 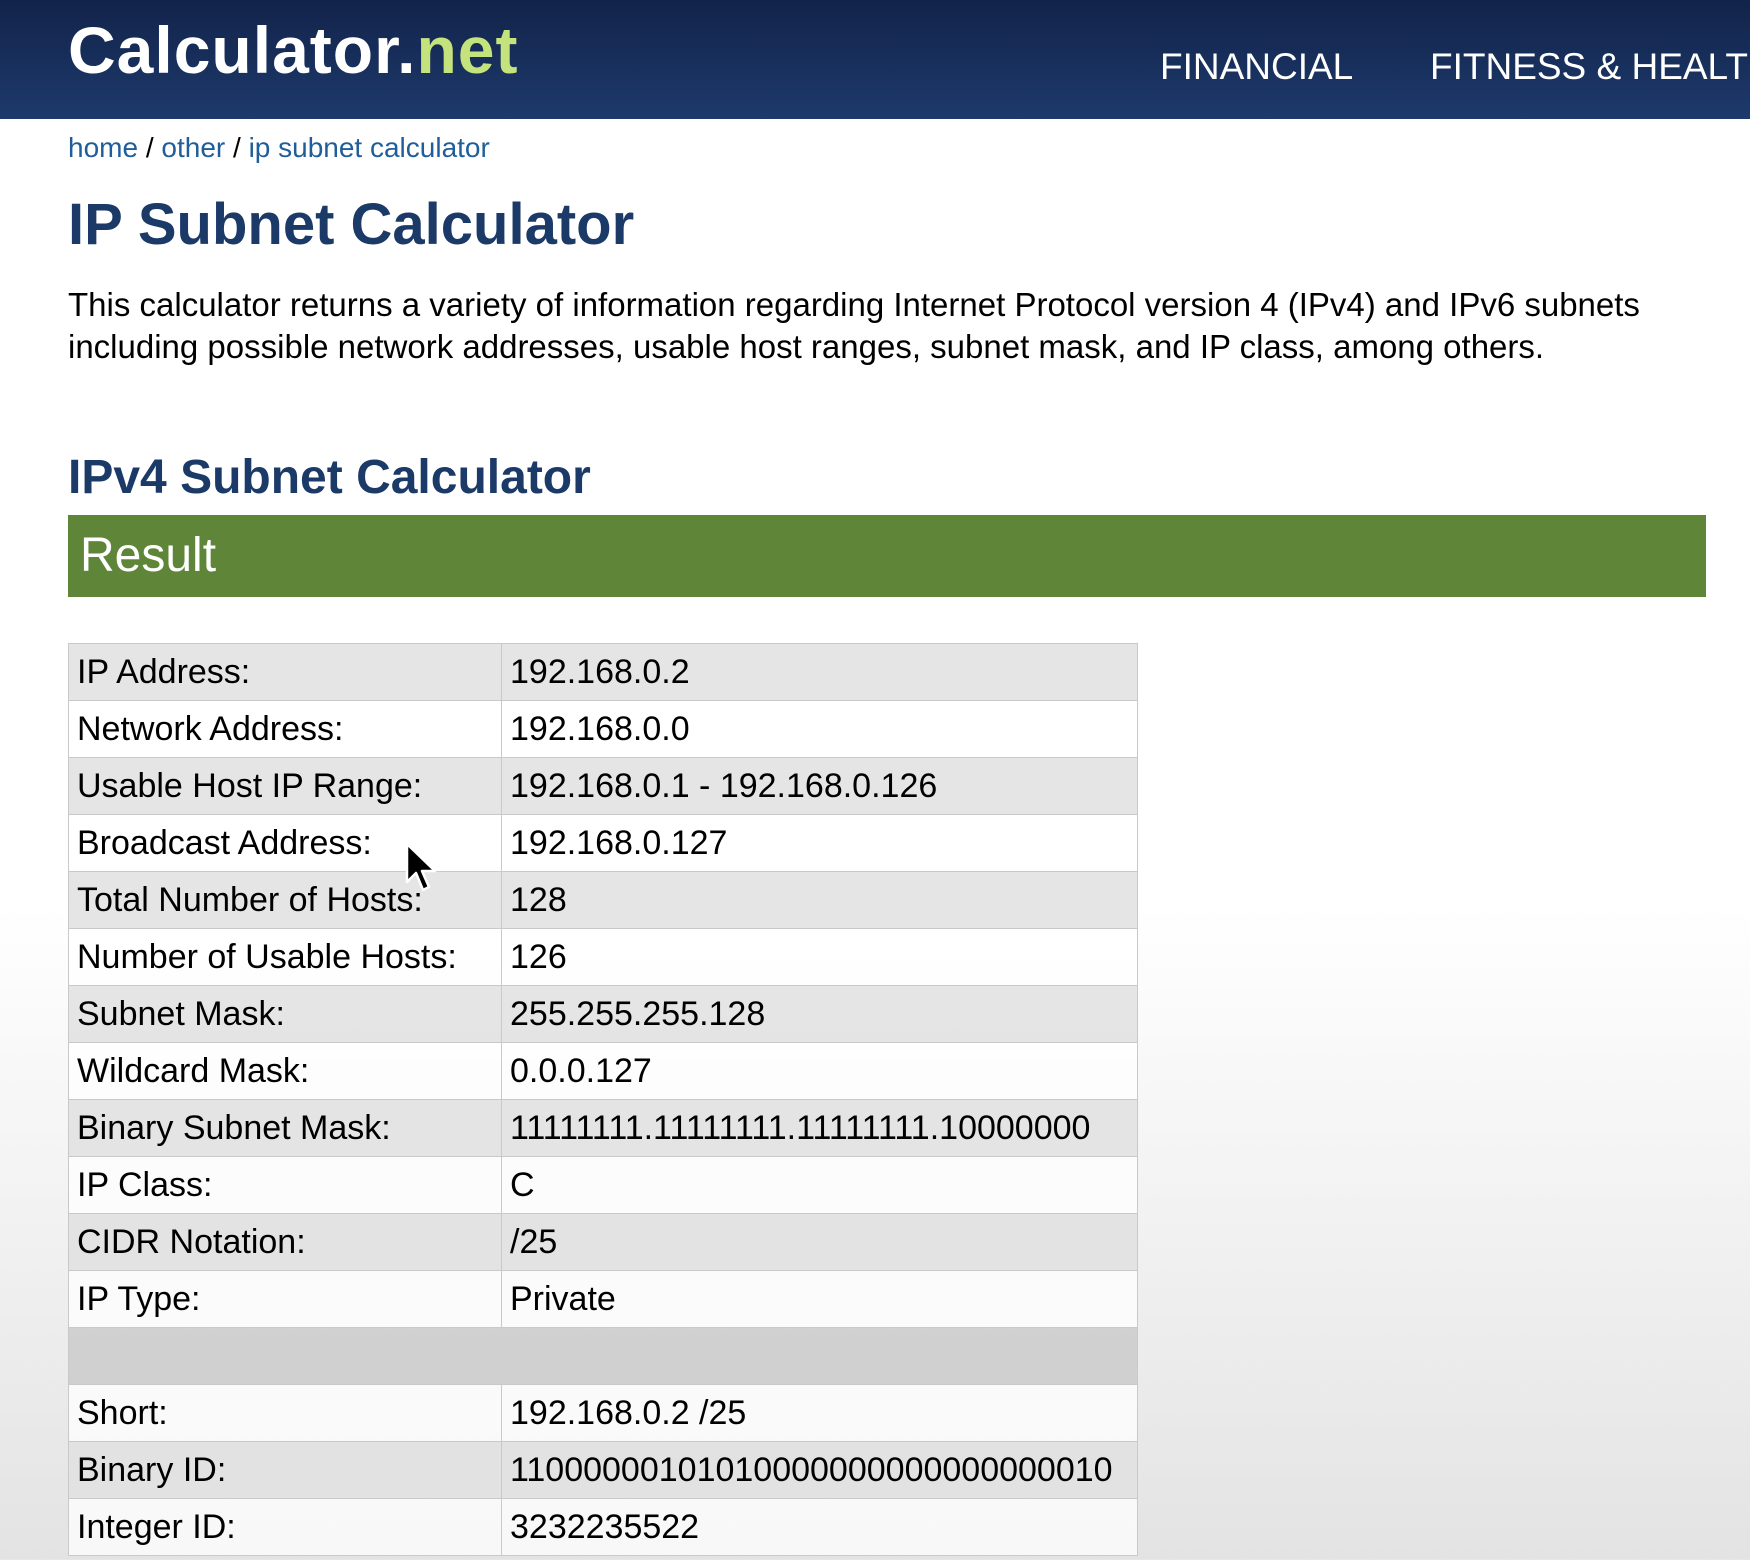 What do you see at coordinates (1256, 67) in the screenshot?
I see `nav-financial: FINANCIAL` at bounding box center [1256, 67].